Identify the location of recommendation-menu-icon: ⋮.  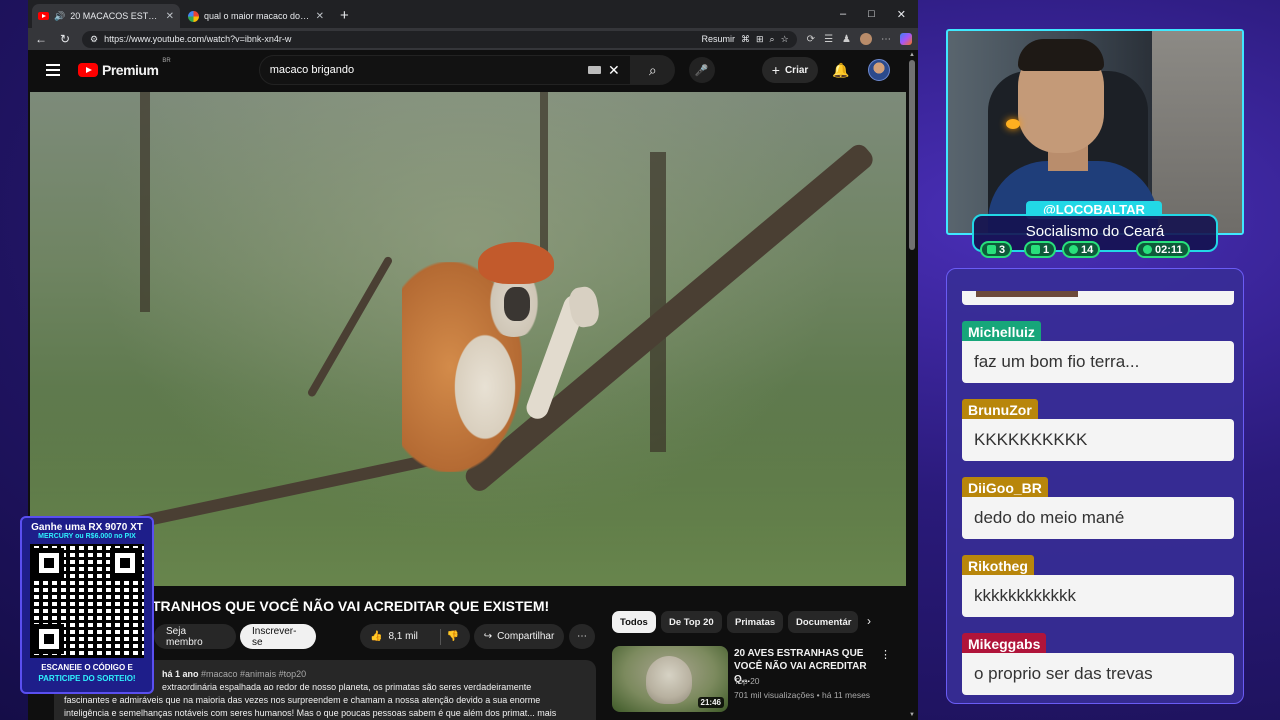
(885, 654).